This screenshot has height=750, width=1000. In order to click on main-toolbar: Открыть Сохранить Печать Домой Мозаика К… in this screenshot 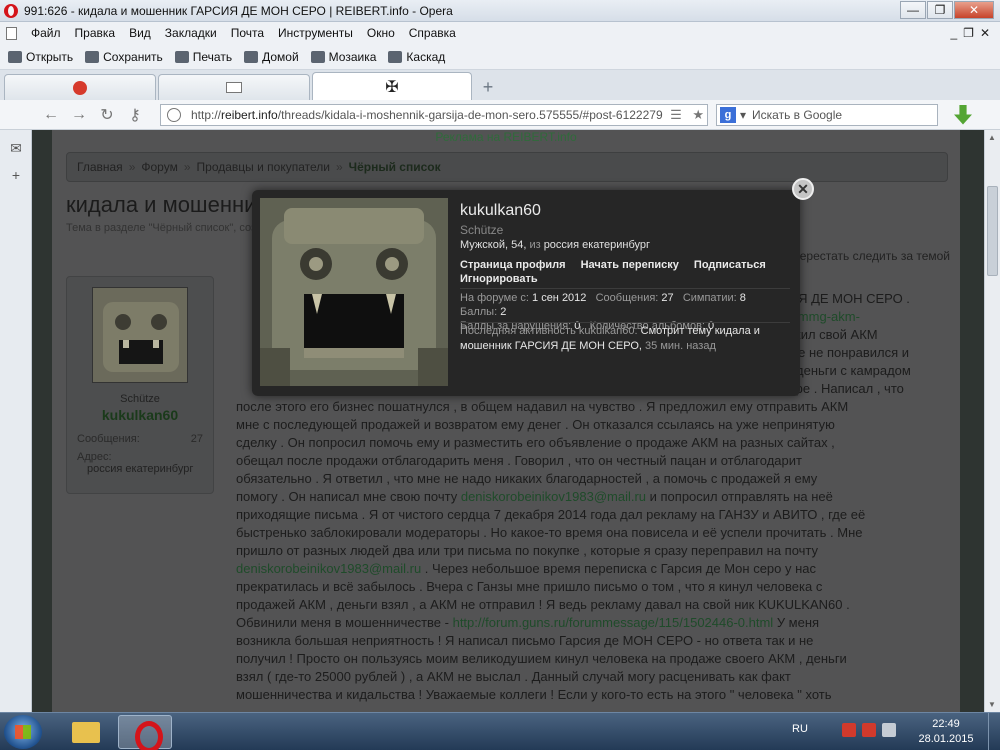, I will do `click(500, 57)`.